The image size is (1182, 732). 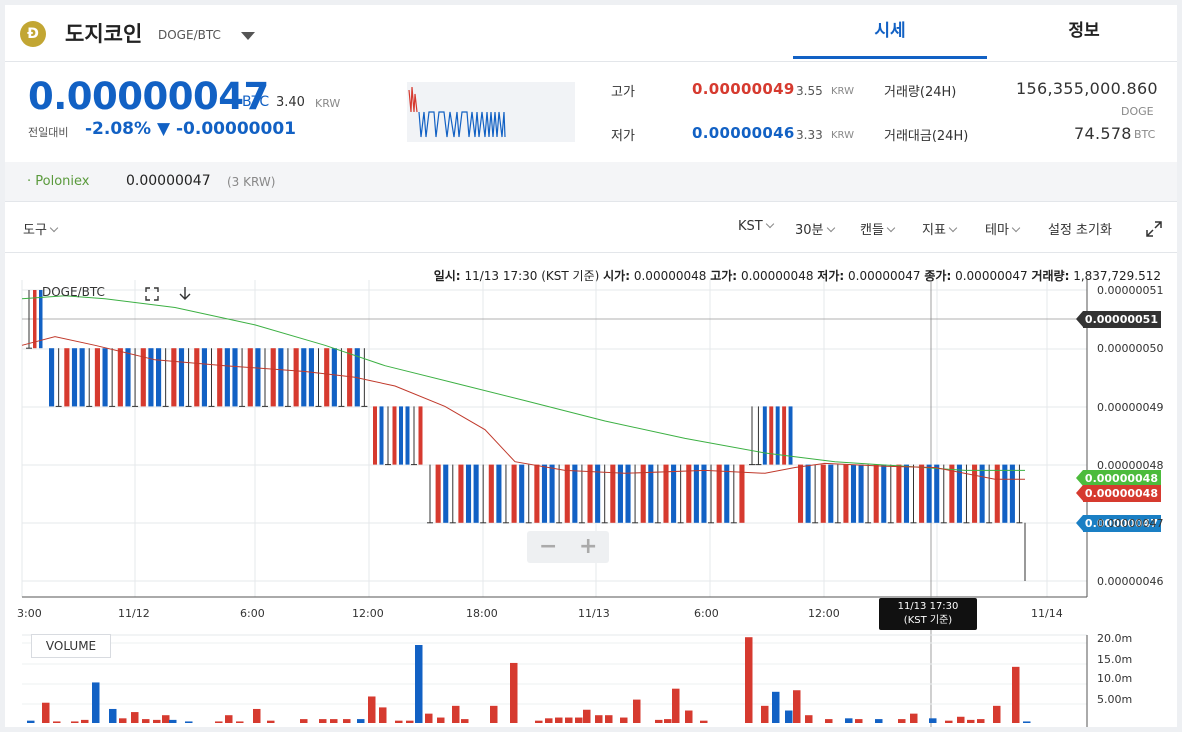 What do you see at coordinates (623, 136) in the screenshot?
I see `low-label: 저가` at bounding box center [623, 136].